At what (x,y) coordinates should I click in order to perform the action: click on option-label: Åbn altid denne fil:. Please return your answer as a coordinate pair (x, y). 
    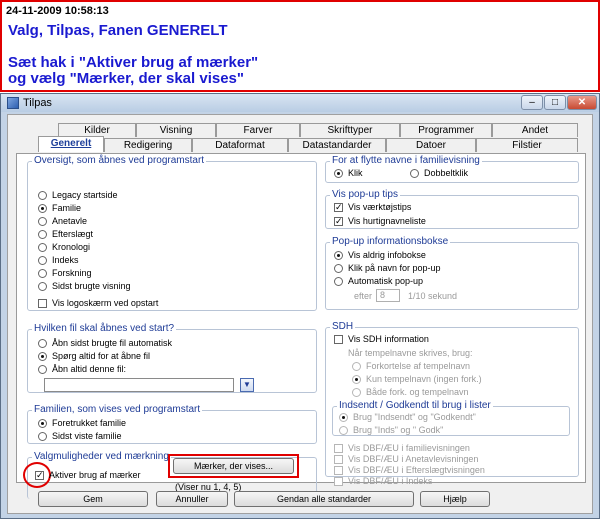
    Looking at the image, I should click on (89, 369).